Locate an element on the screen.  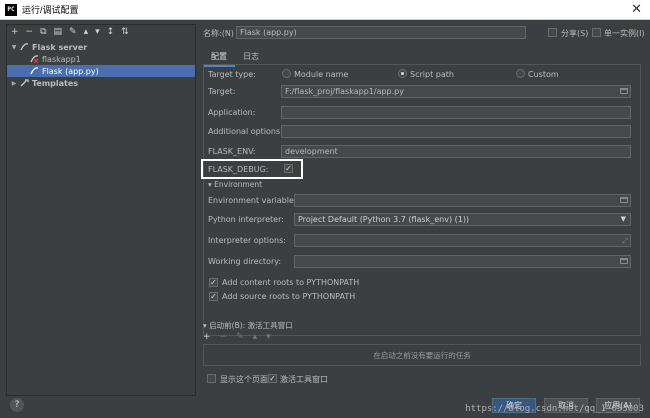
application-input is located at coordinates (456, 112).